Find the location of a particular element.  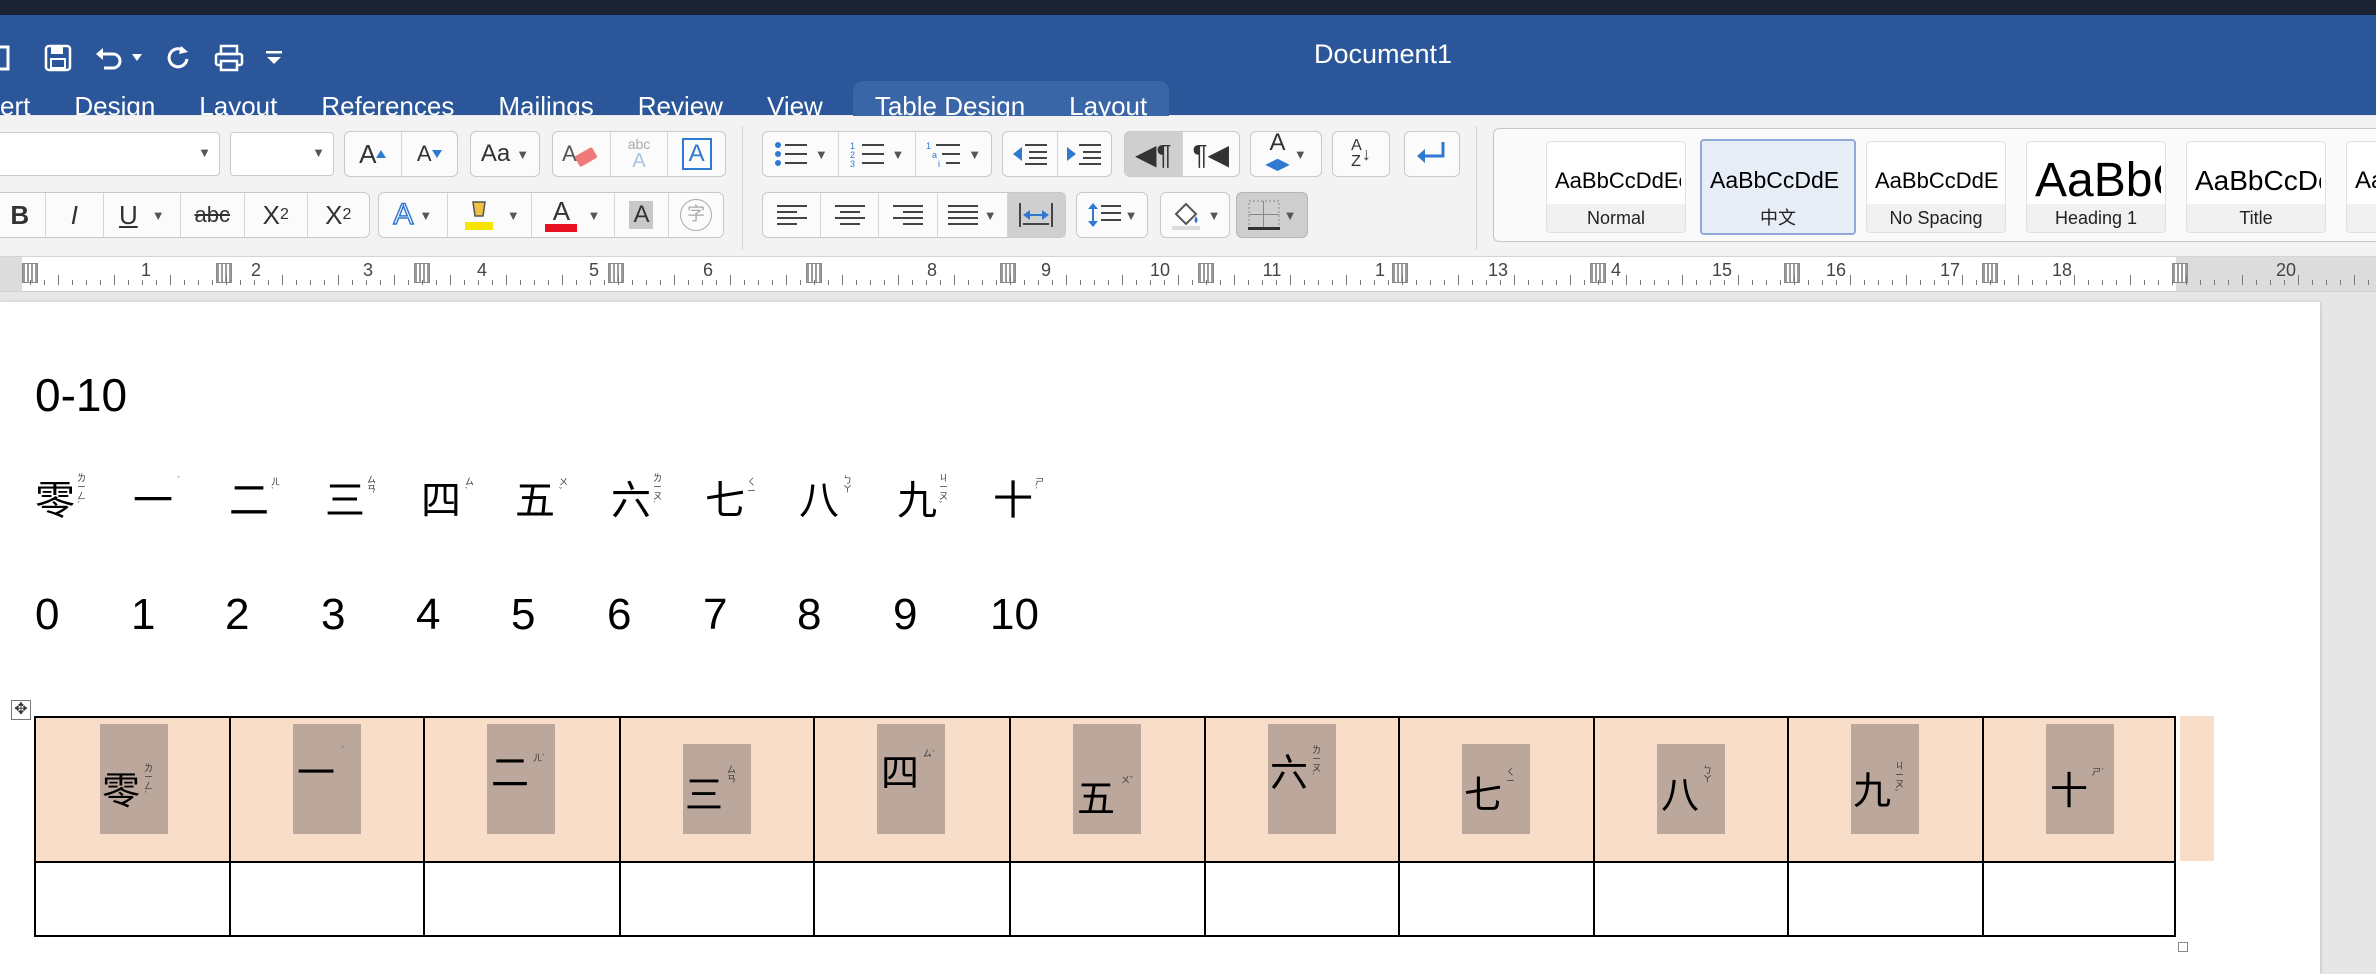

text-direction-button: A ◀▶ ▼ is located at coordinates (1286, 154).